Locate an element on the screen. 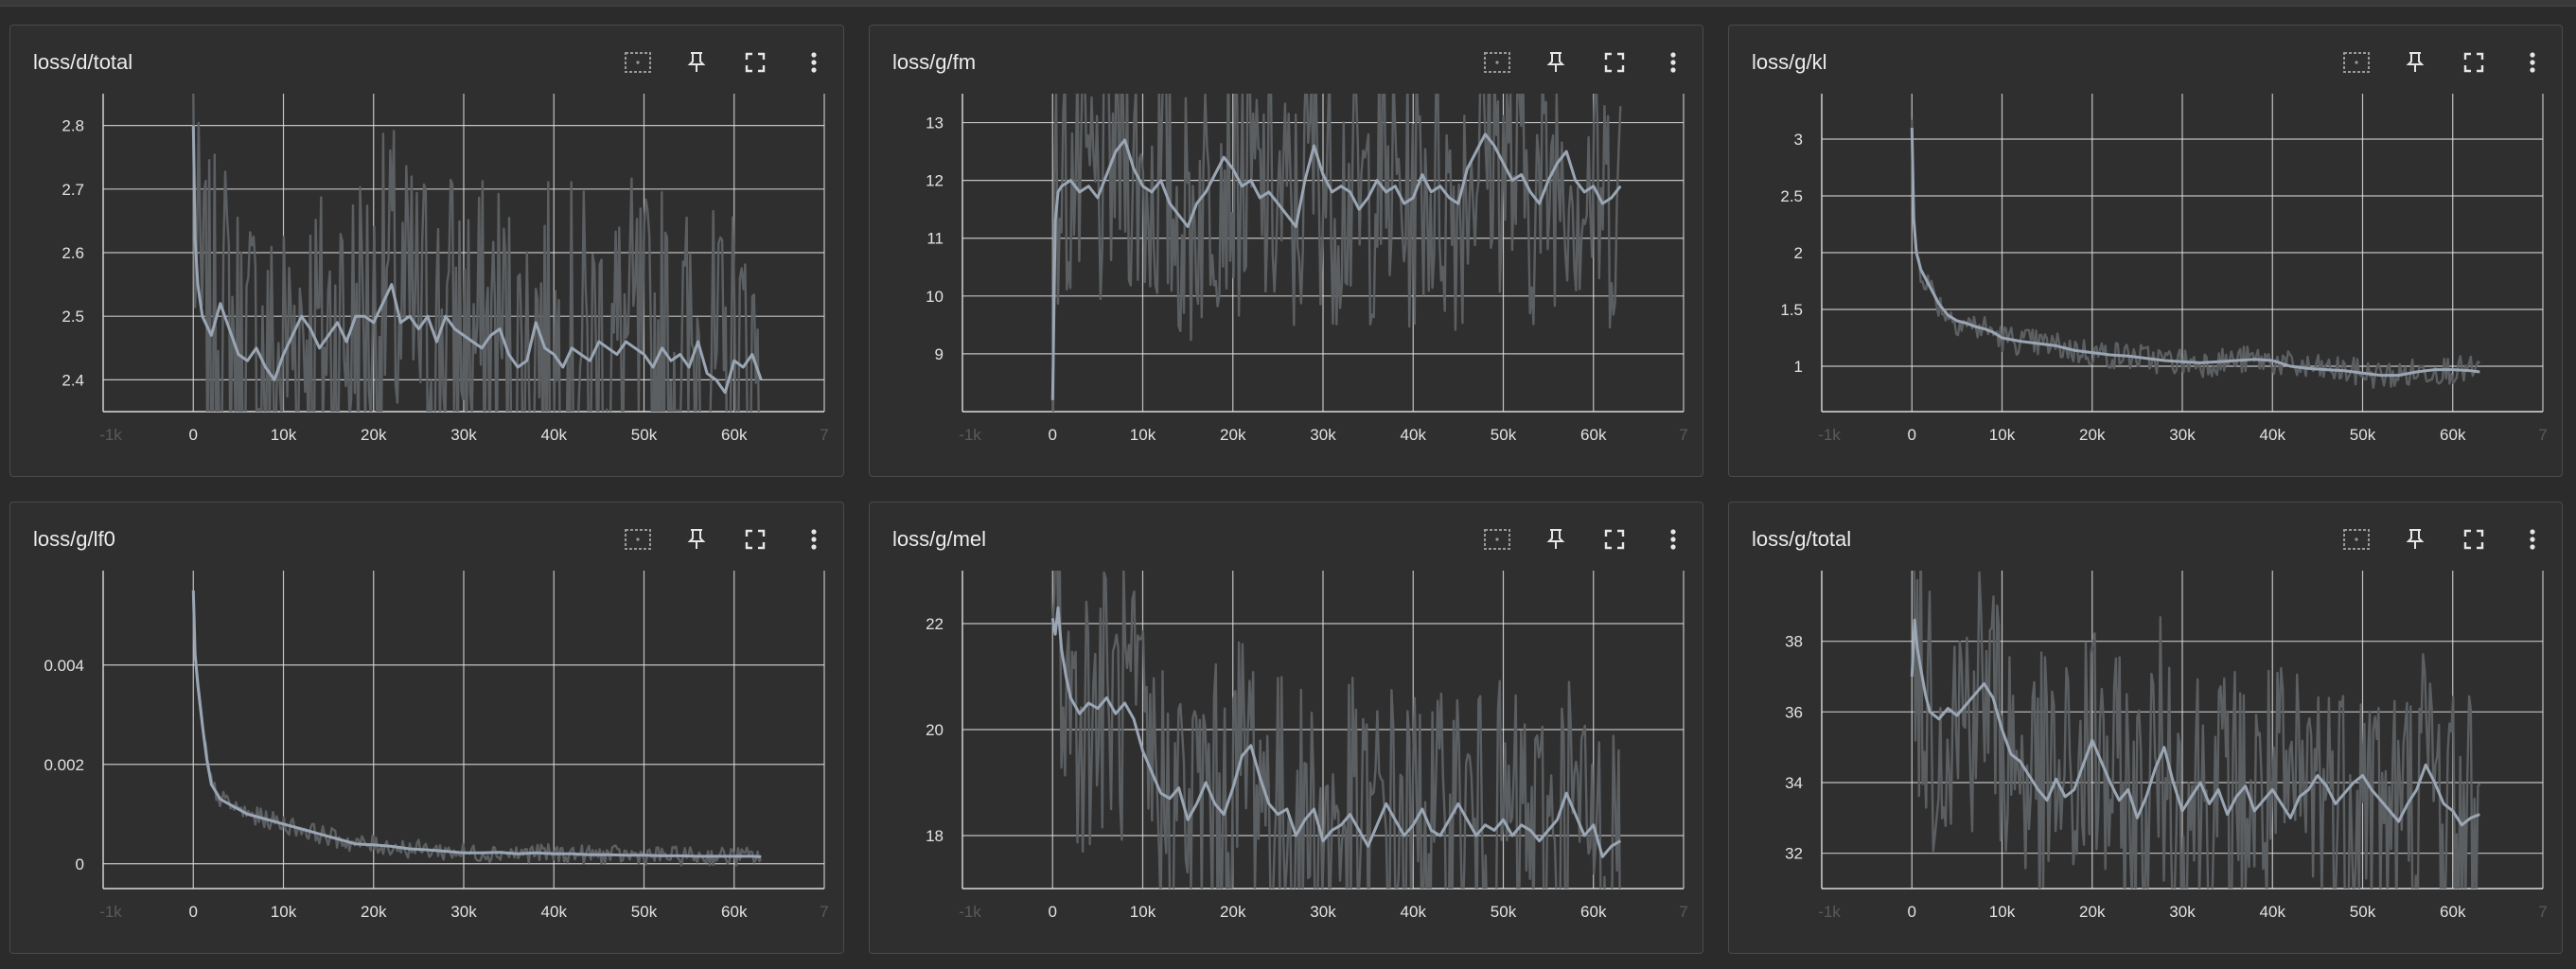  y-tick-label: 11 is located at coordinates (935, 239).